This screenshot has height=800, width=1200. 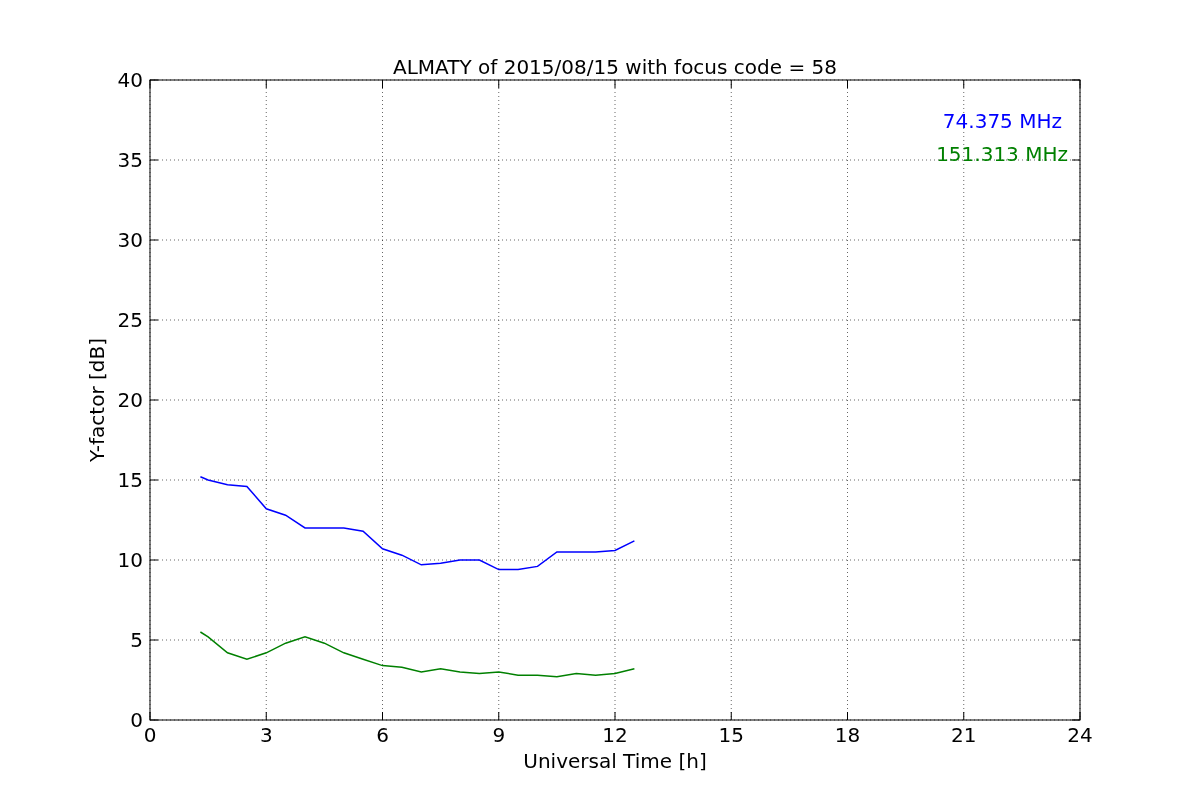 What do you see at coordinates (130, 320) in the screenshot?
I see `tick-label: 25` at bounding box center [130, 320].